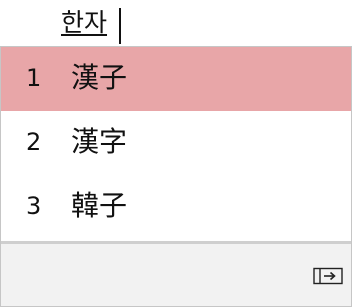 This screenshot has width=352, height=307. Describe the element at coordinates (84, 22) in the screenshot. I see `composition-text: 한자` at that location.